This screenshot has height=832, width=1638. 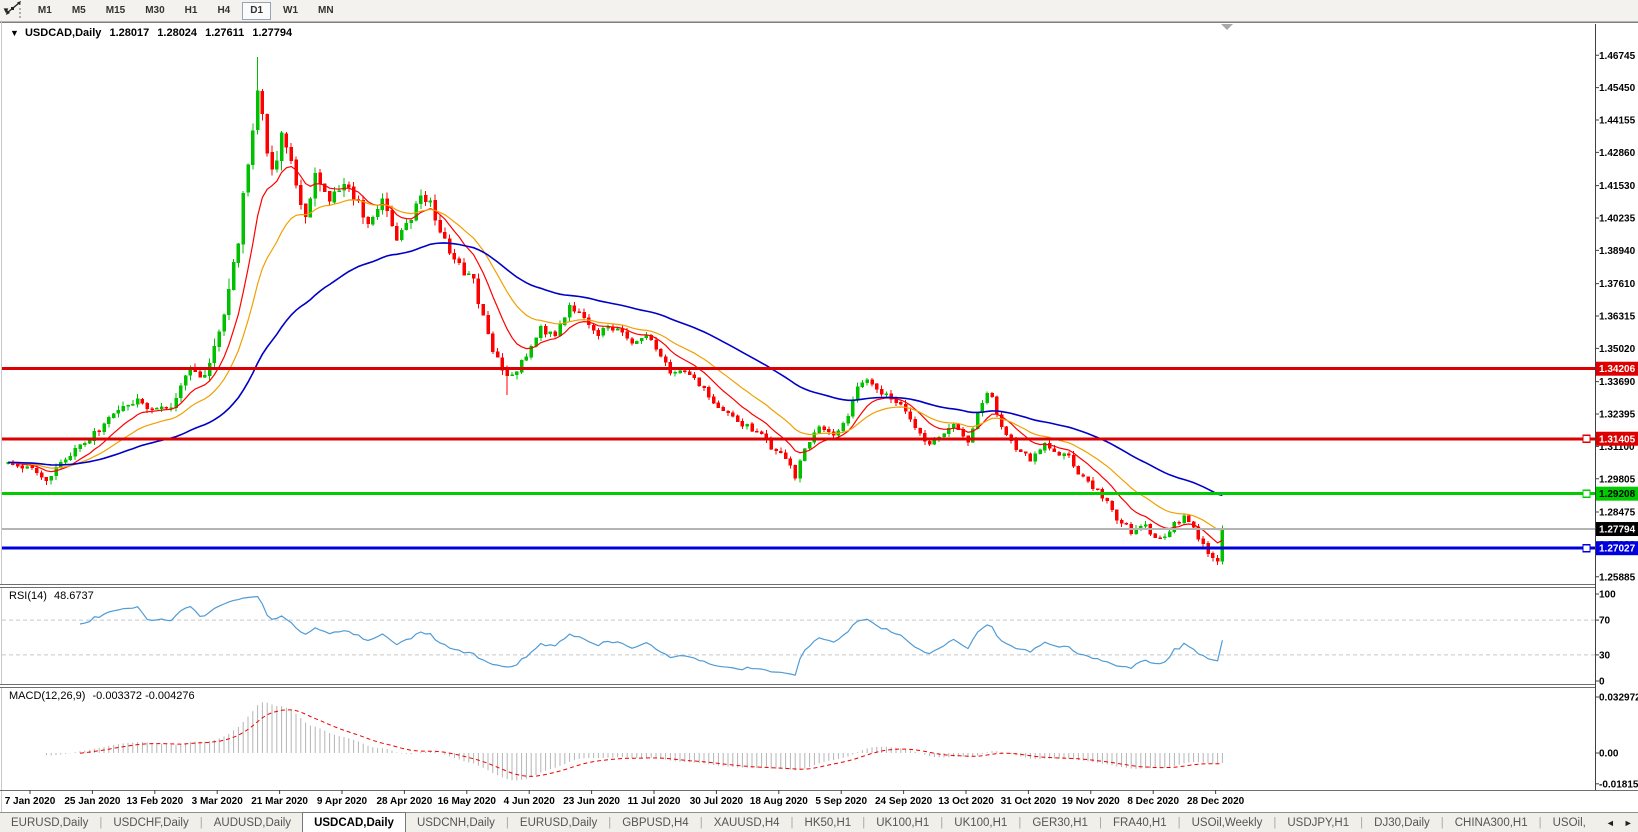 I want to click on chart-tab-usoil-17: USOil,, so click(x=1569, y=822).